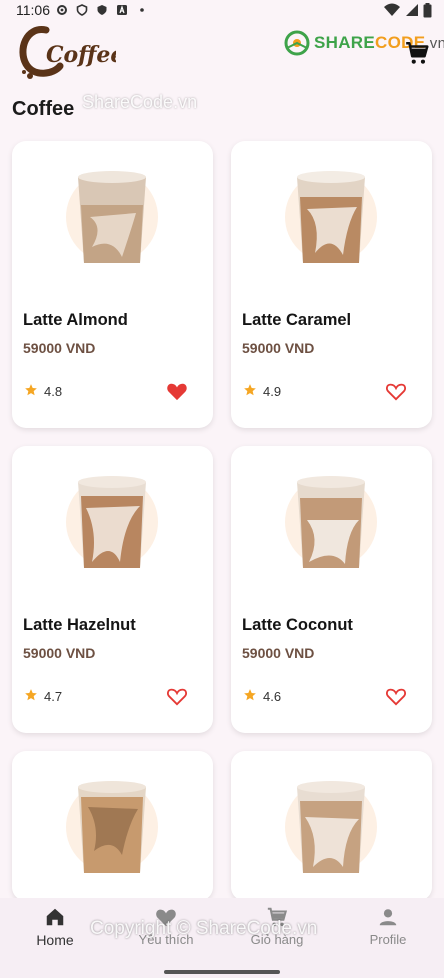 This screenshot has width=444, height=978. I want to click on product-name: Latte Caramel, so click(297, 320).